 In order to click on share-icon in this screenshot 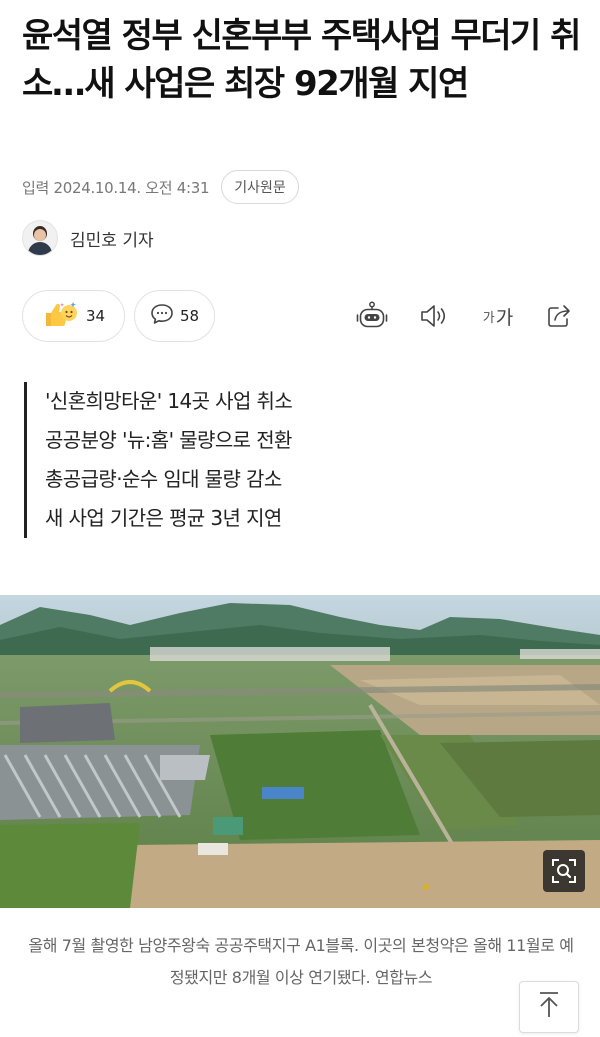, I will do `click(560, 316)`.